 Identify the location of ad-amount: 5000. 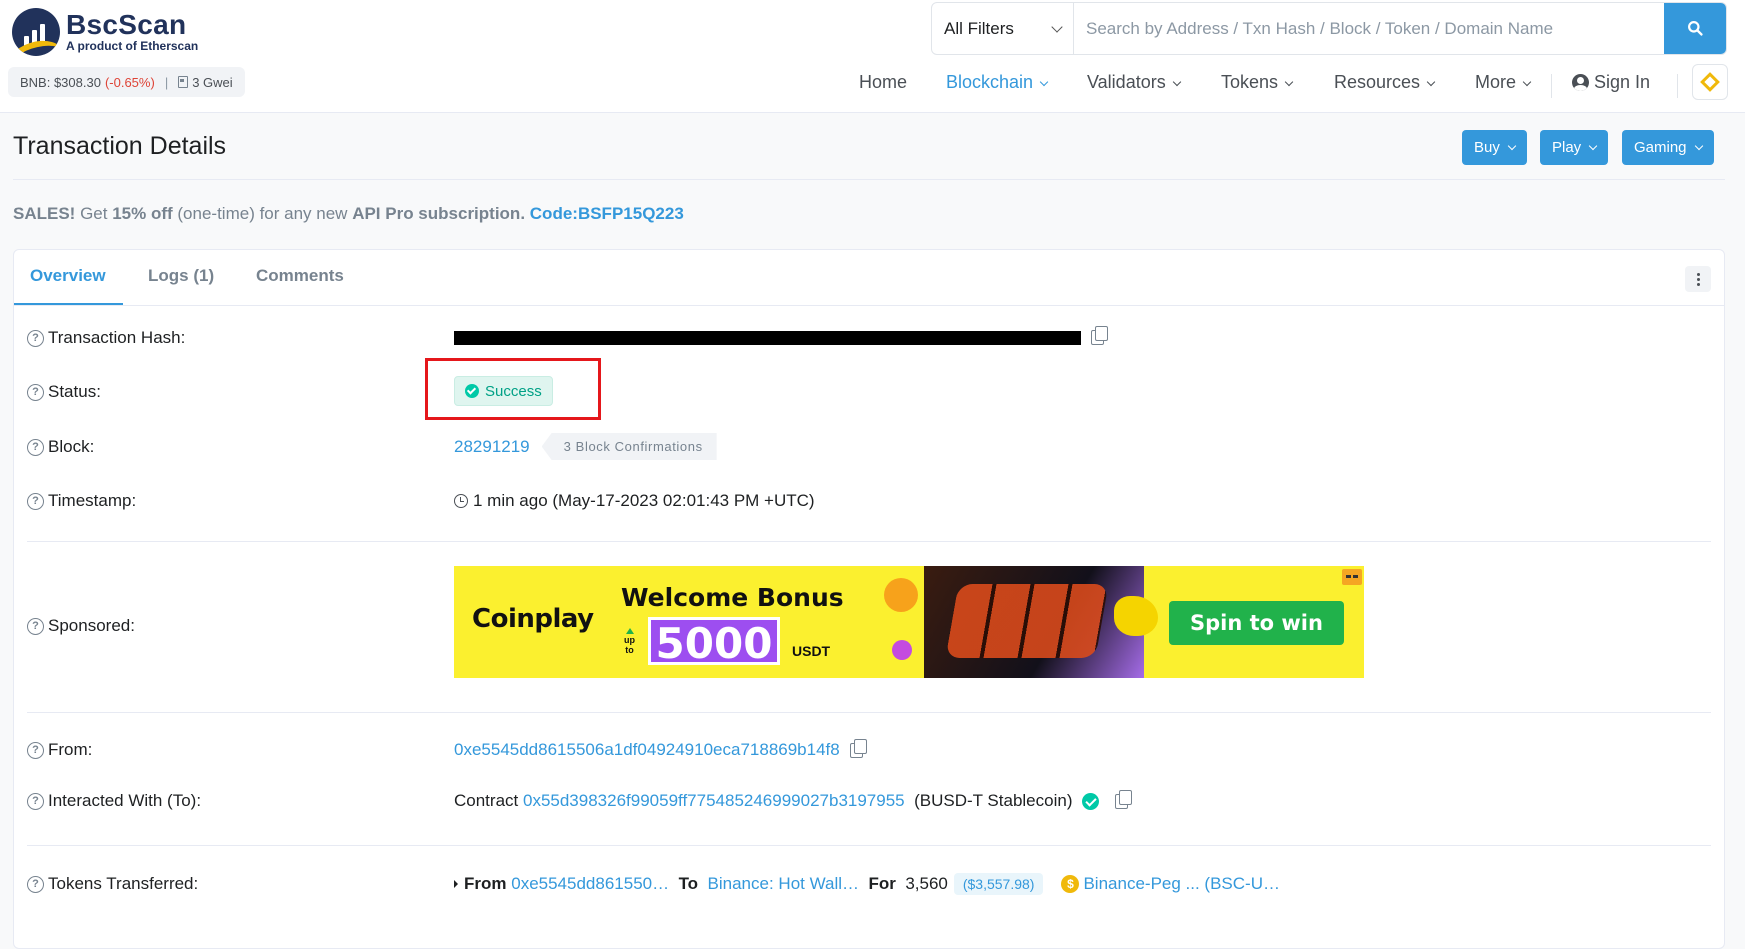
(714, 642).